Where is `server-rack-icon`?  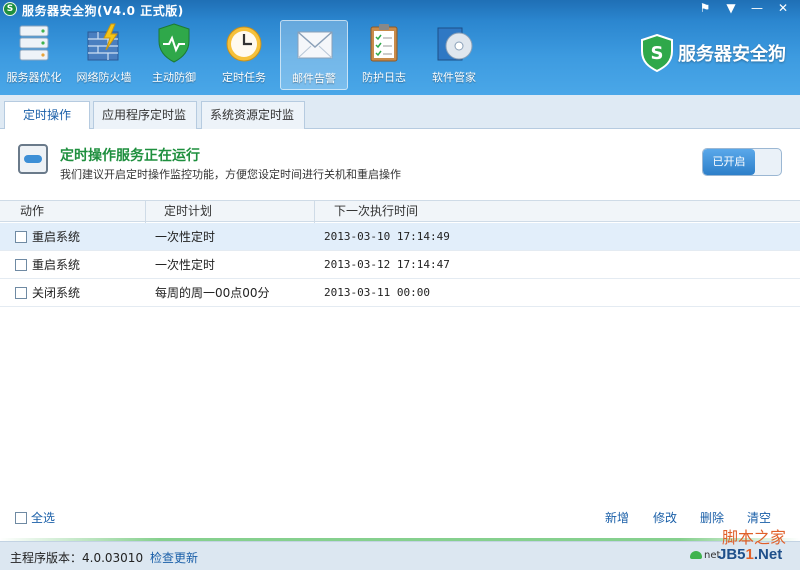
server-rack-icon is located at coordinates (34, 43).